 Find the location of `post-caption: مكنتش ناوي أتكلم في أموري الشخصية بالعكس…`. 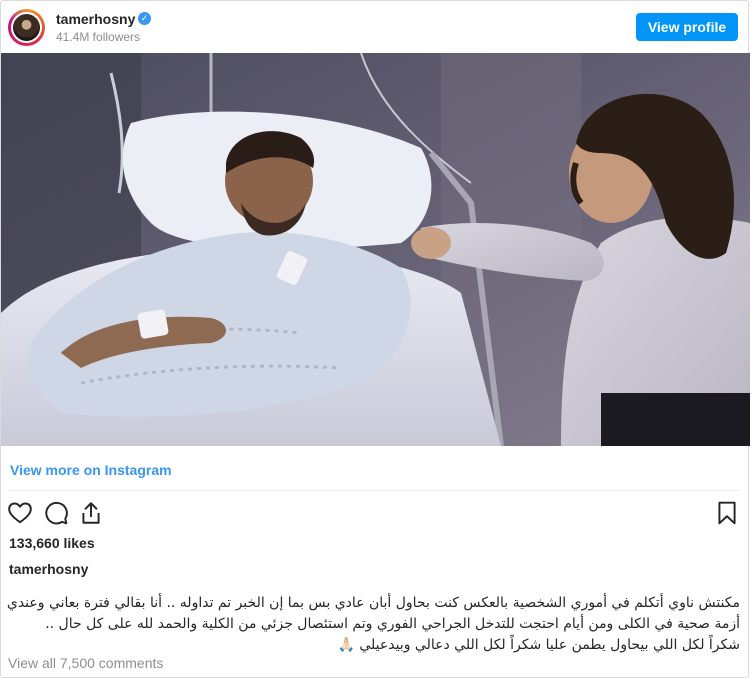

post-caption: مكنتش ناوي أتكلم في أموري الشخصية بالعكس… is located at coordinates (372, 624).